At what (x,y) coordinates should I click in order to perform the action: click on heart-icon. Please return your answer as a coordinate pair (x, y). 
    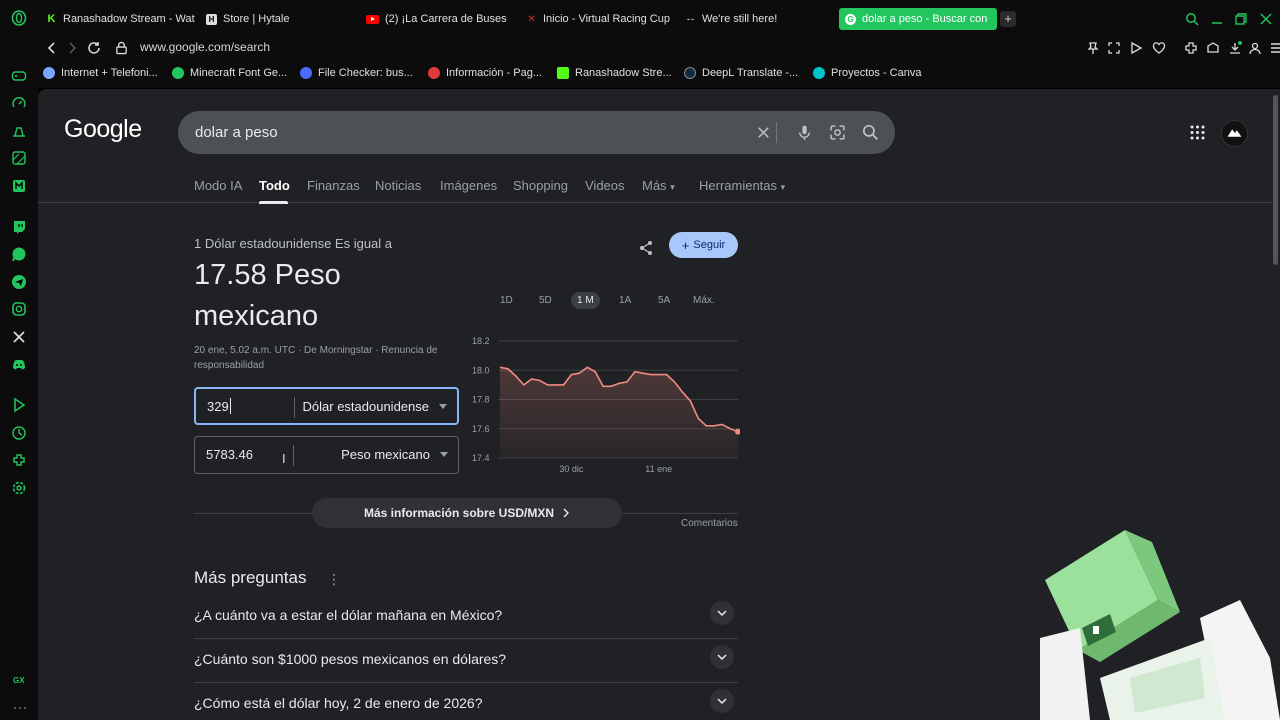
    Looking at the image, I should click on (1159, 48).